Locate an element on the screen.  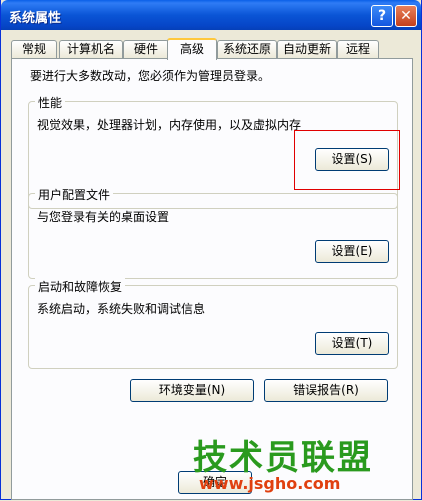
startup-recovery-settings-button: 设置(T) is located at coordinates (352, 343).